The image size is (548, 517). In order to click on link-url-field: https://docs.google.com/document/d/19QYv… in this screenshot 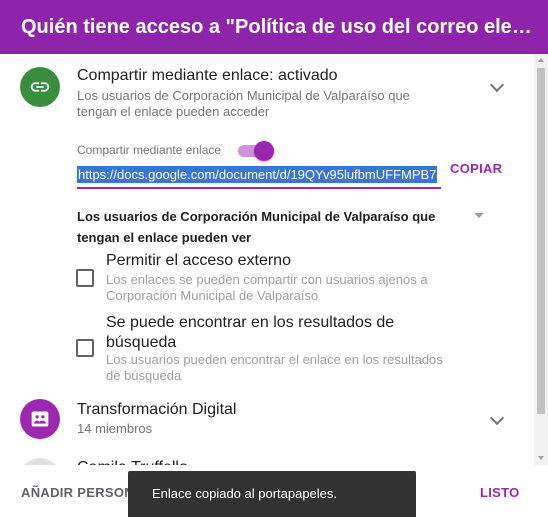, I will do `click(259, 177)`.